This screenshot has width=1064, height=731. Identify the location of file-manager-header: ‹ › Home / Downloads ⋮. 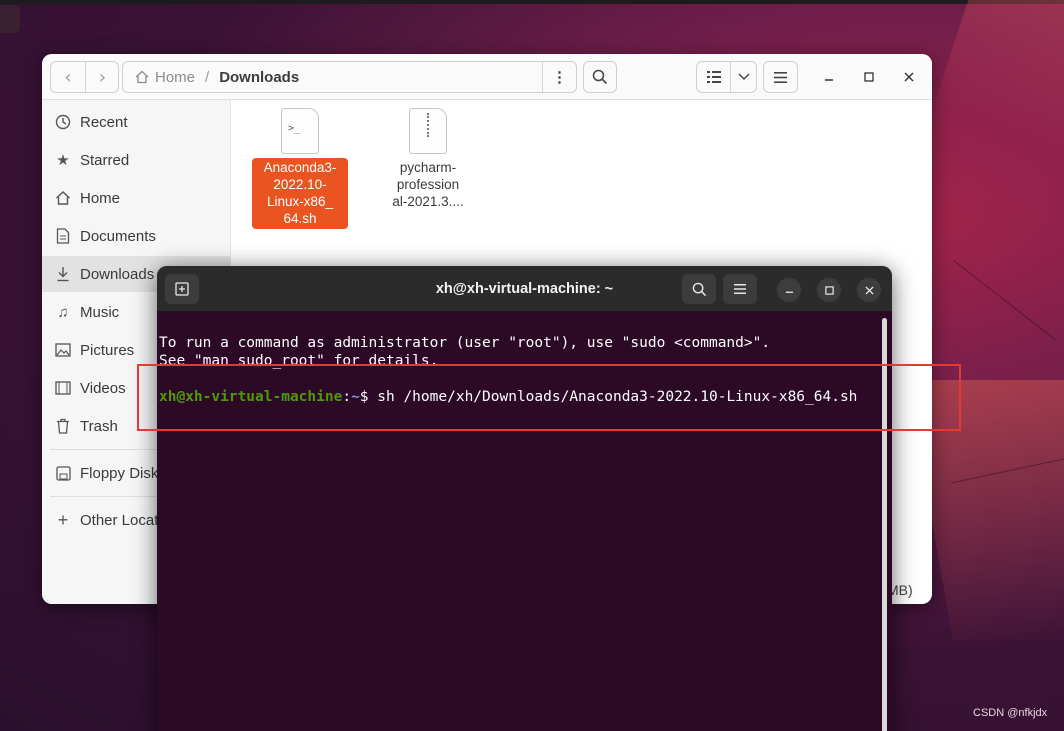
(487, 77).